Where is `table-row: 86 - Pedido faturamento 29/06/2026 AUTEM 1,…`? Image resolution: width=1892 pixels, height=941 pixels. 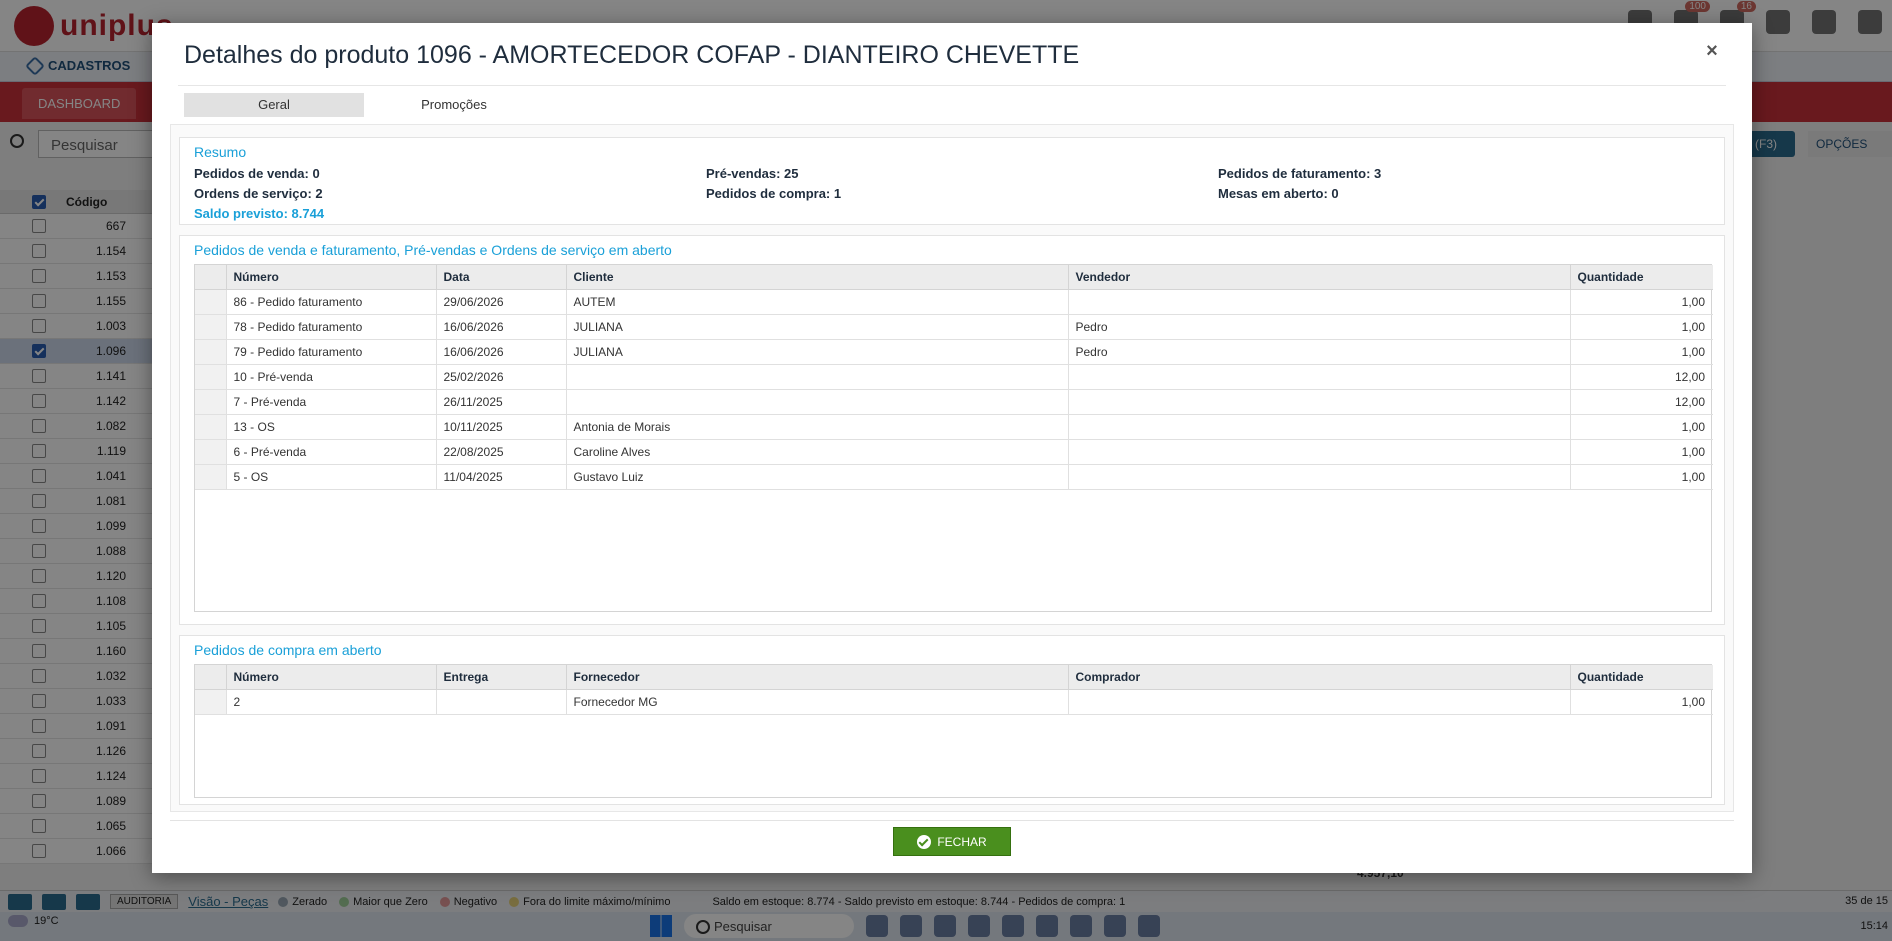
table-row: 86 - Pedido faturamento 29/06/2026 AUTEM 1,… is located at coordinates (954, 302).